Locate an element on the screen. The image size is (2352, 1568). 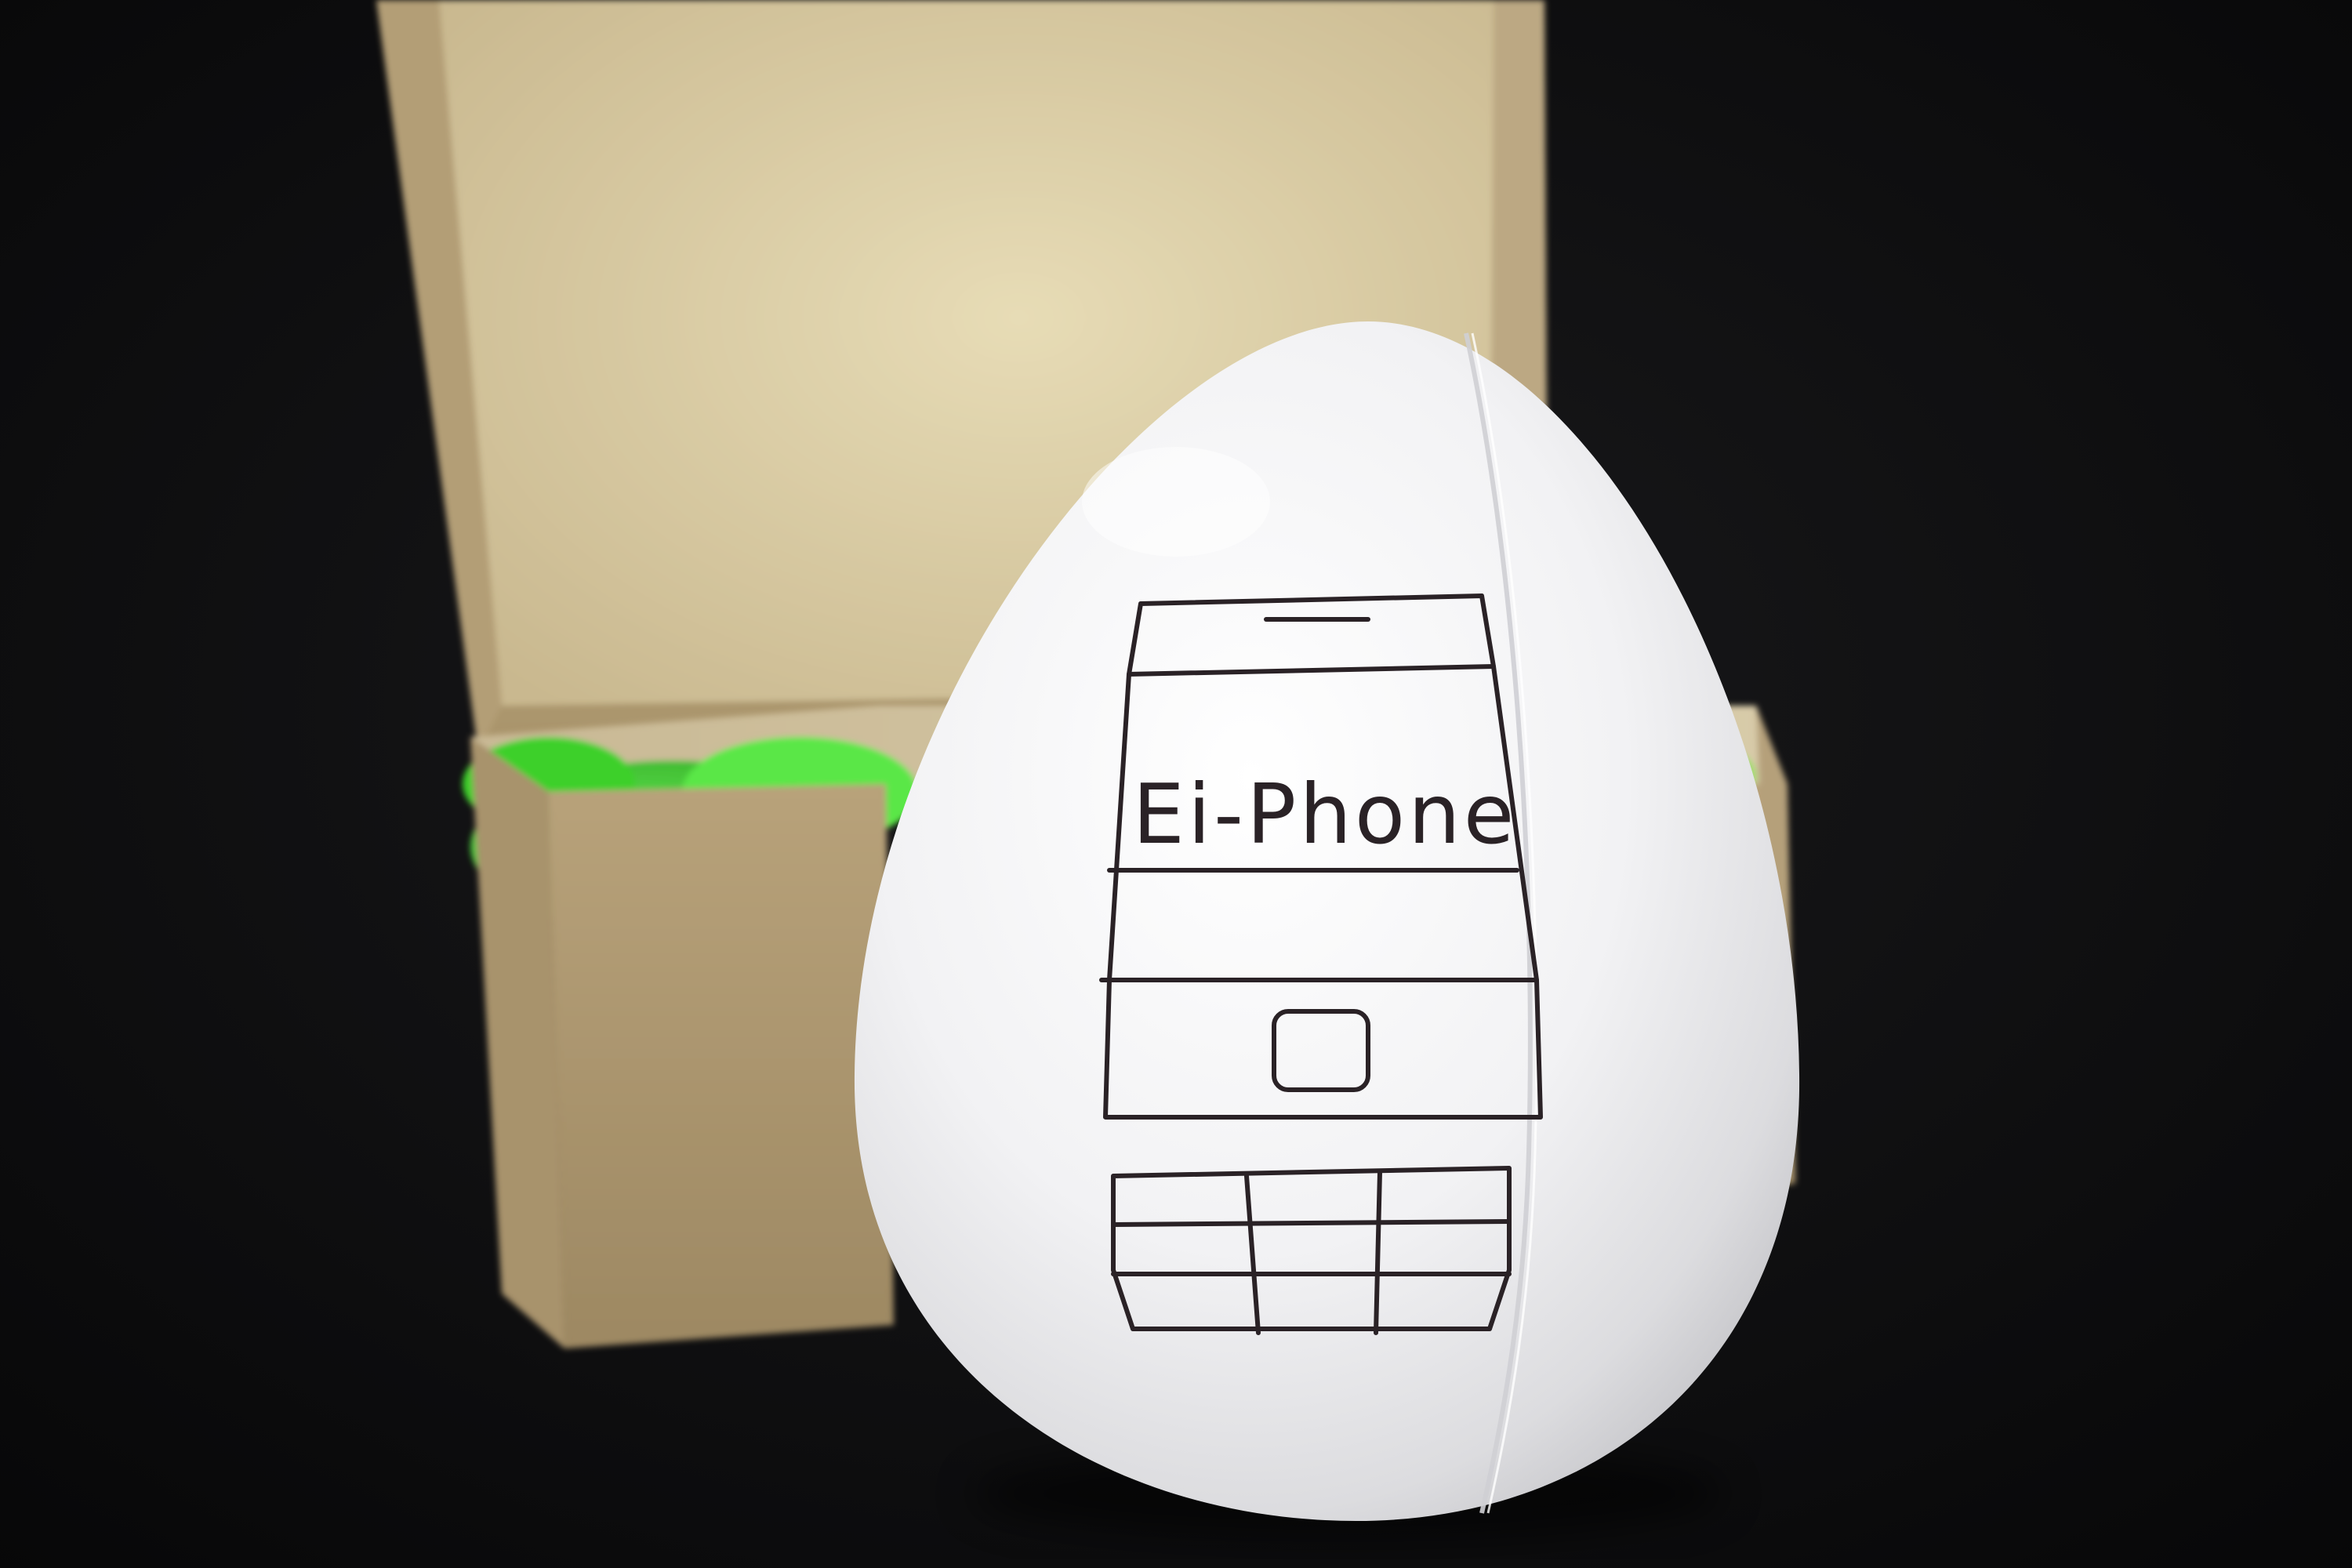
egg-label-text: Ei-Phone is located at coordinates (1325, 815).